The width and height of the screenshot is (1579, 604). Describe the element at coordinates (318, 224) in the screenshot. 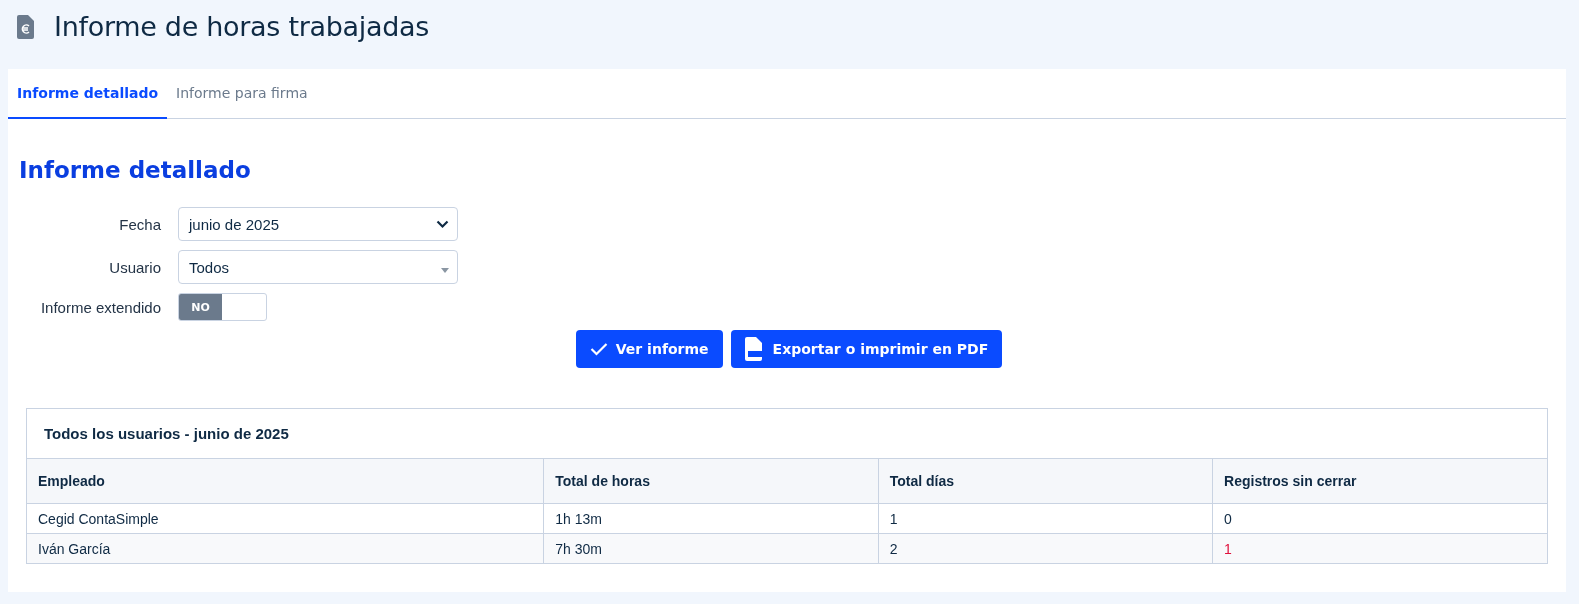

I see `date-select: junio de 2025` at that location.